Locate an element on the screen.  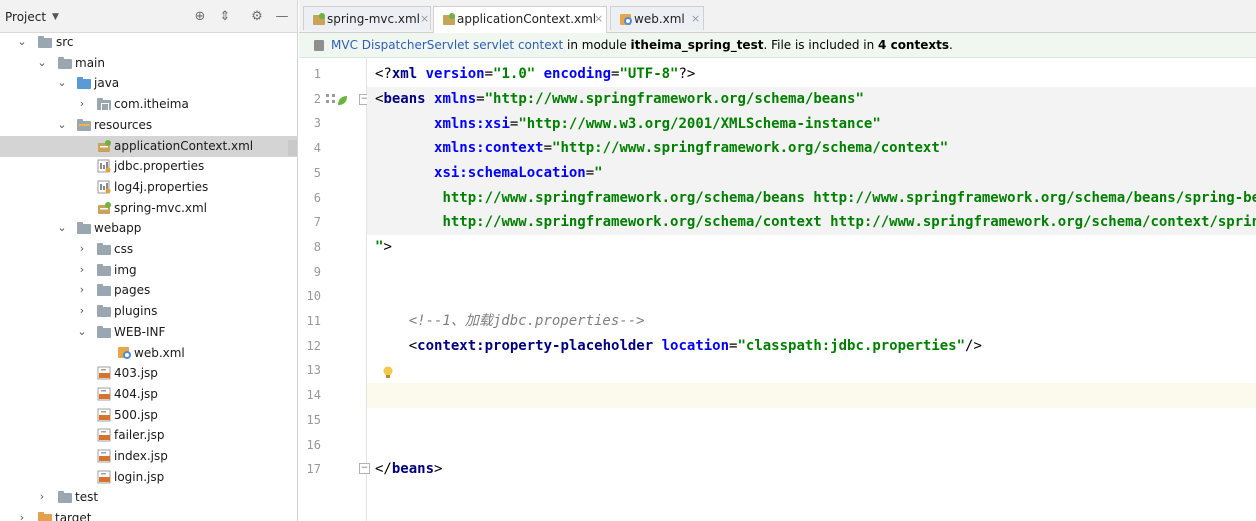
tree-item-label: login.jsp is located at coordinates (139, 476).